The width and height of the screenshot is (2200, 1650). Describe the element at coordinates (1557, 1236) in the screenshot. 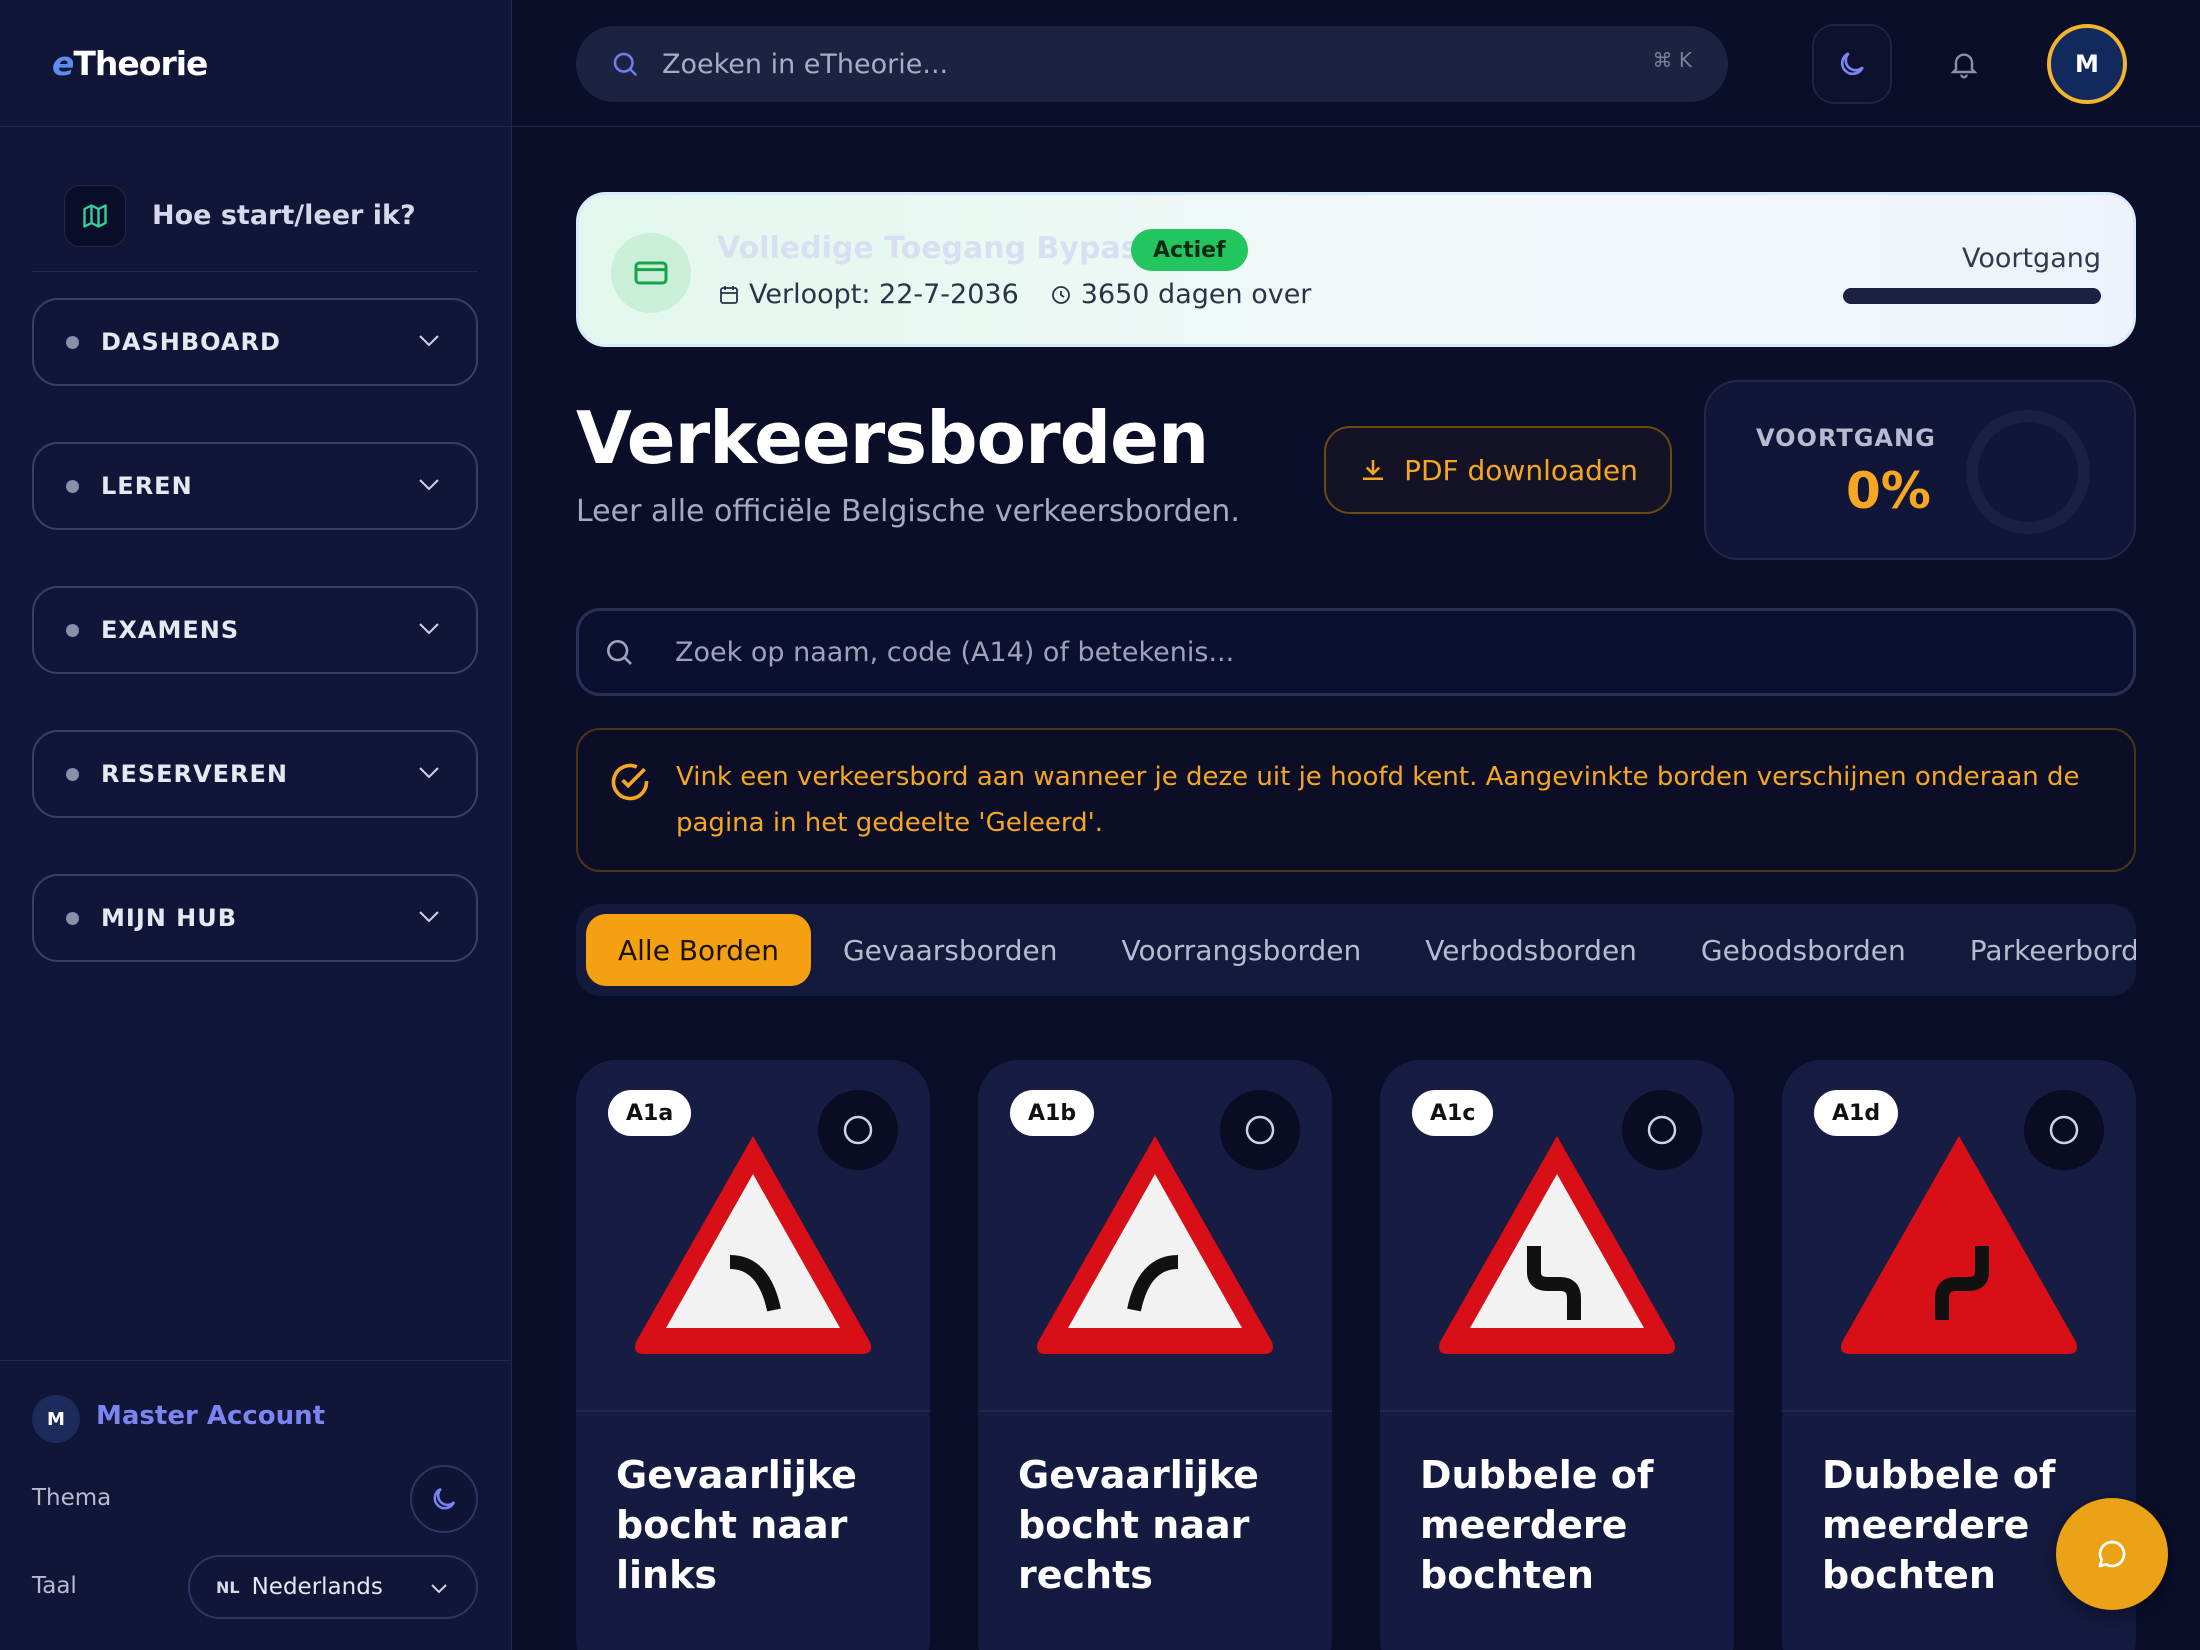

I see `sign-card-image: A1c` at that location.